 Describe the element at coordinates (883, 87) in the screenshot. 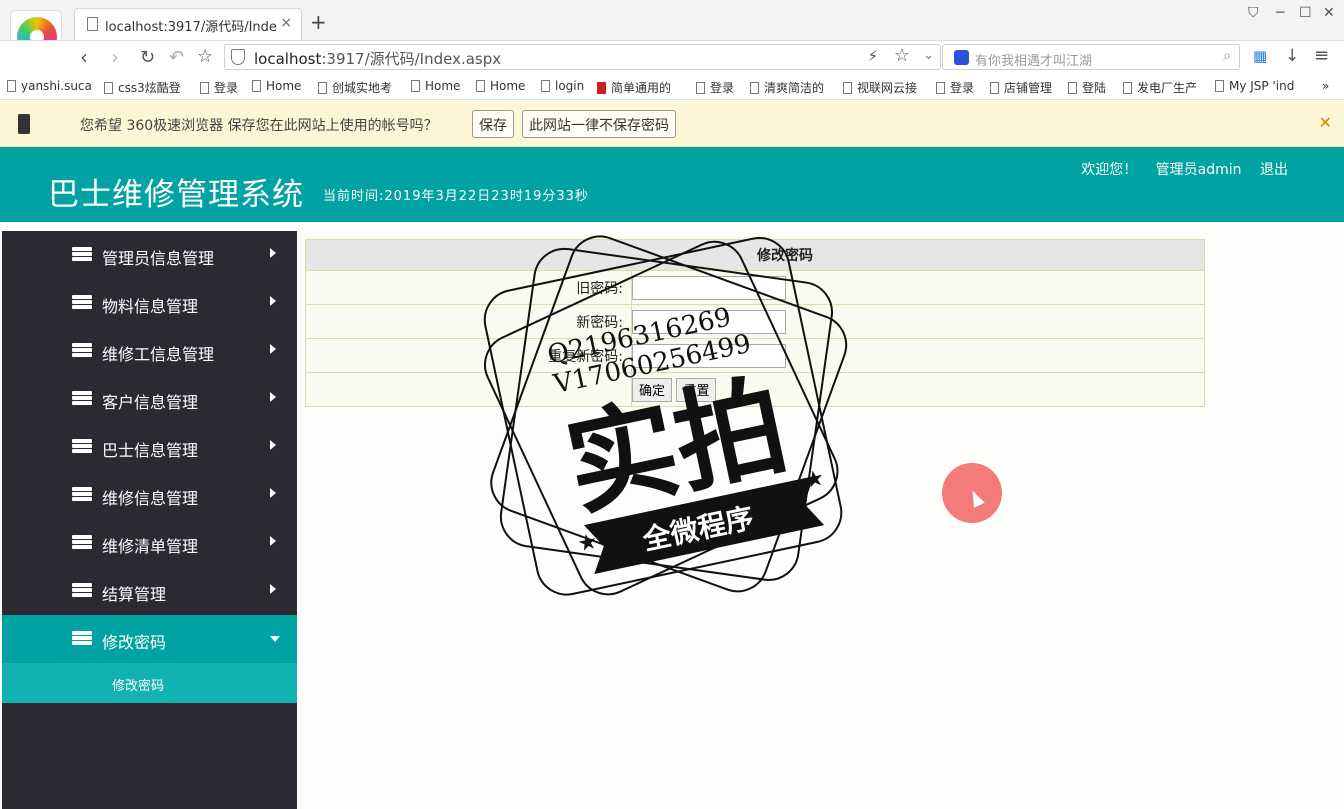

I see `bookmark-item: 视联网云接` at that location.